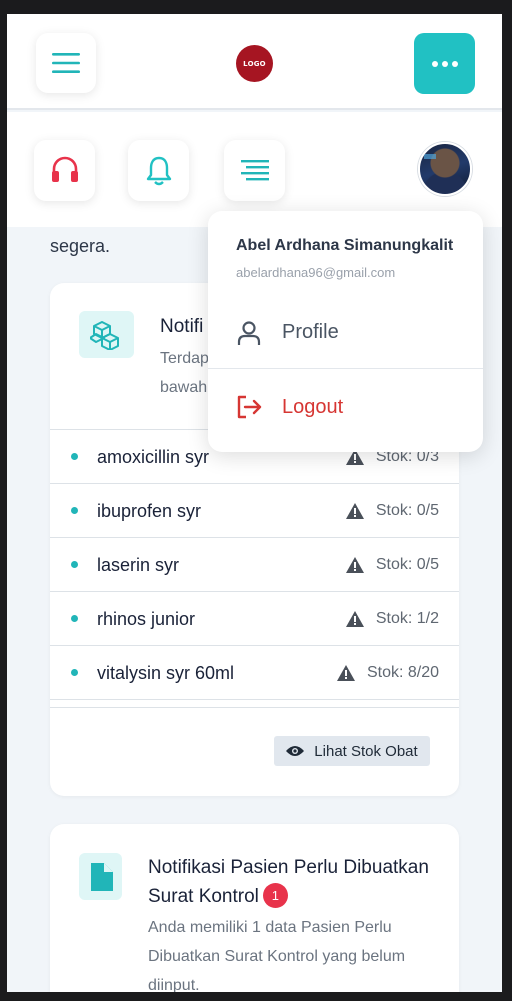 The image size is (512, 1001). Describe the element at coordinates (254, 619) in the screenshot. I see `list-item: rhinos junior Stok: 1/2` at that location.